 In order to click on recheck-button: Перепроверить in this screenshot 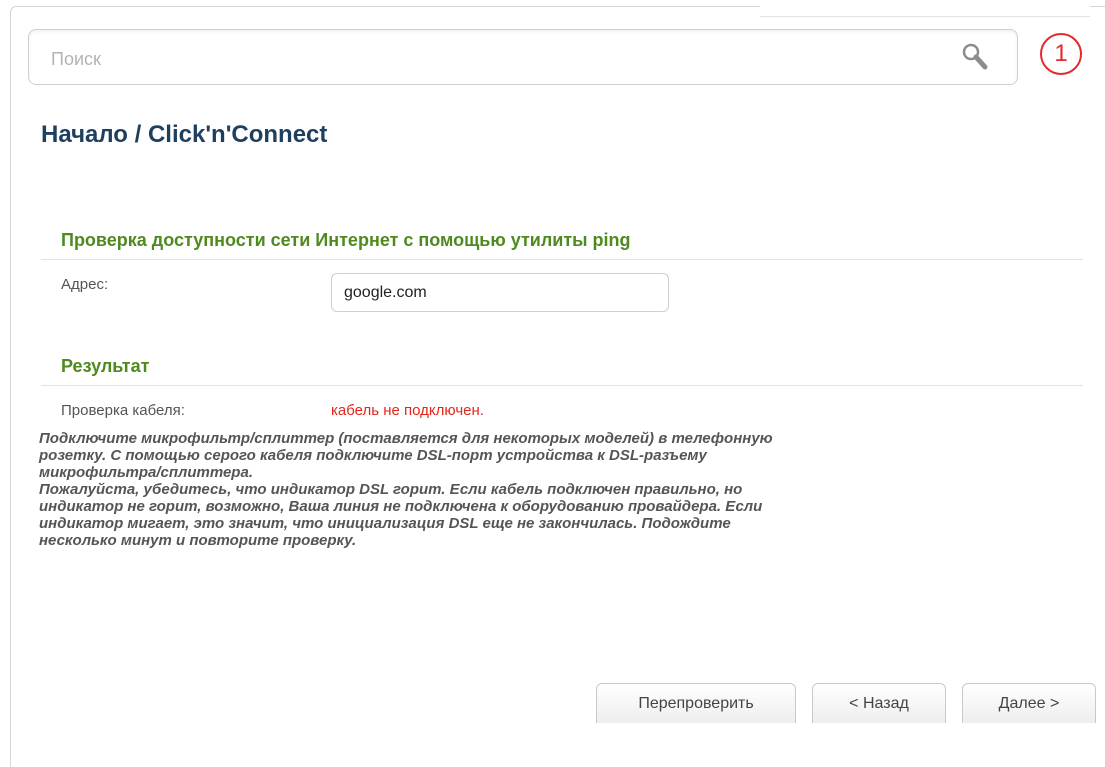, I will do `click(696, 703)`.